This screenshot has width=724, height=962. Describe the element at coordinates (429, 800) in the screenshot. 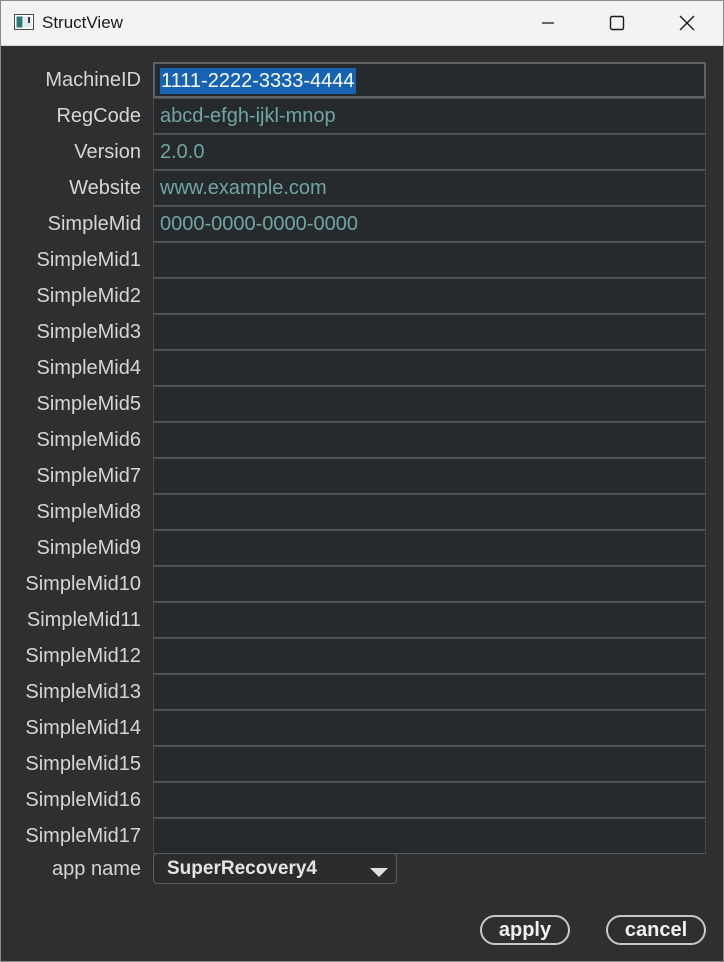

I see `field-input-simplemid16` at that location.